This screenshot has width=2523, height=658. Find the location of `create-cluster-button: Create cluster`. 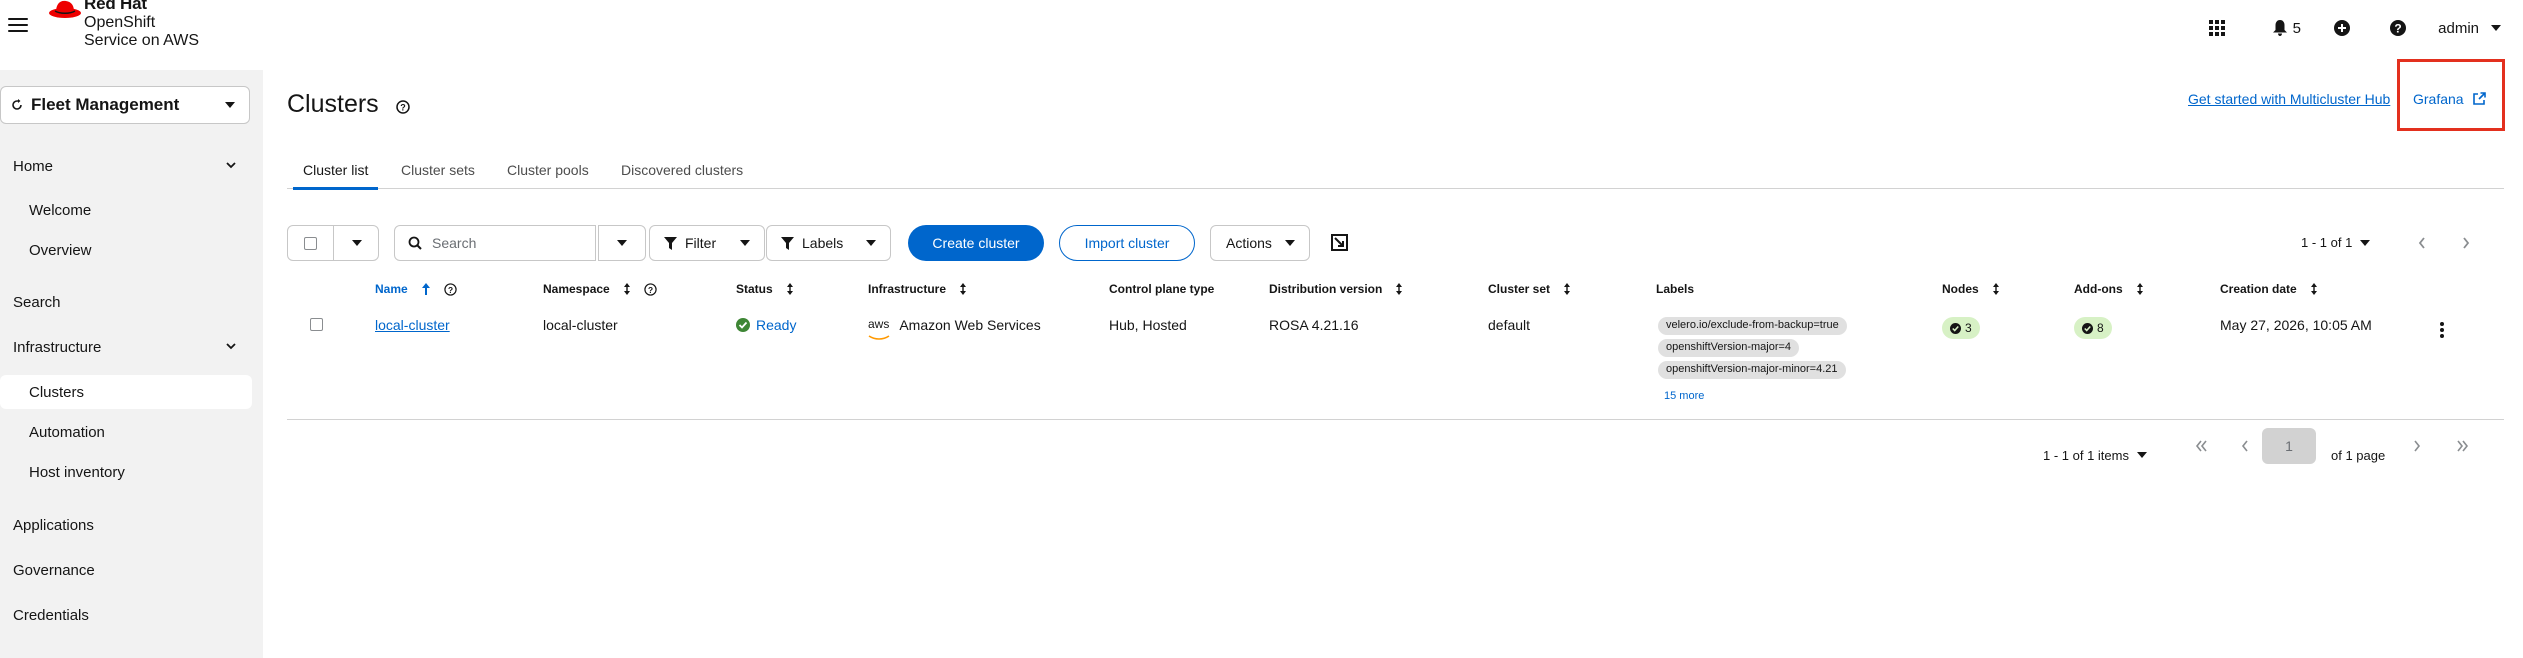

create-cluster-button: Create cluster is located at coordinates (976, 243).